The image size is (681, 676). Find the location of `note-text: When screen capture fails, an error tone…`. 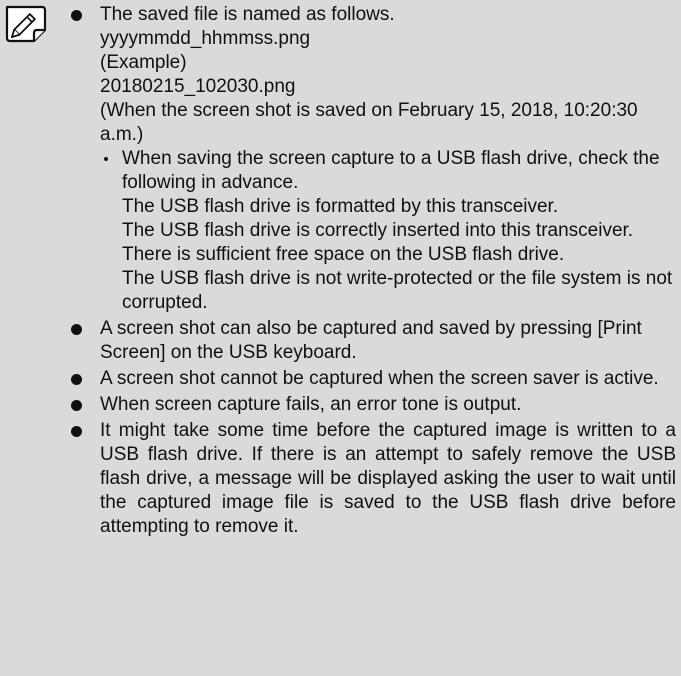

note-text: When screen capture fails, an error tone… is located at coordinates (311, 404).